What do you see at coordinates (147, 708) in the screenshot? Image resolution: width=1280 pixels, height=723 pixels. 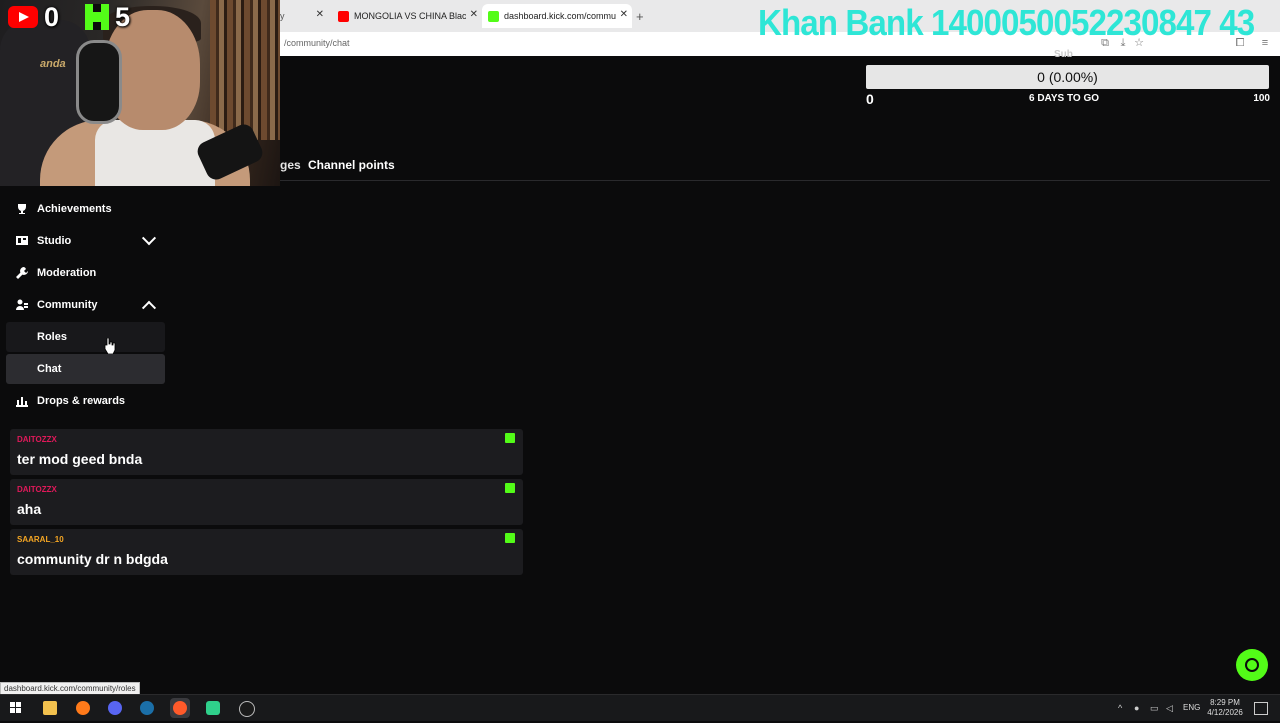 I see `steam-icon` at bounding box center [147, 708].